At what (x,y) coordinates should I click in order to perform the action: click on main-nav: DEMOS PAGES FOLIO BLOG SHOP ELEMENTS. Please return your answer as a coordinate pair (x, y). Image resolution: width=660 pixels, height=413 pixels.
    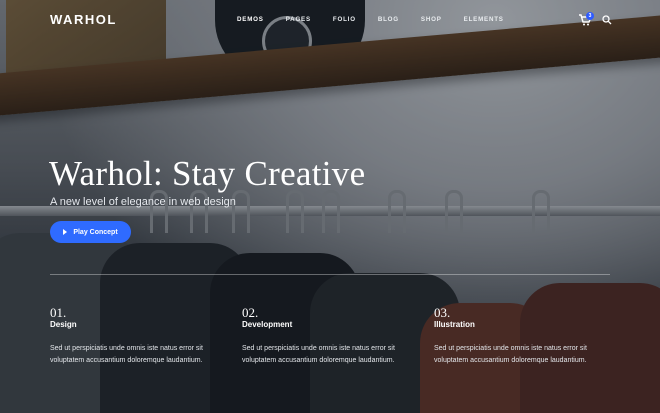
    Looking at the image, I should click on (370, 19).